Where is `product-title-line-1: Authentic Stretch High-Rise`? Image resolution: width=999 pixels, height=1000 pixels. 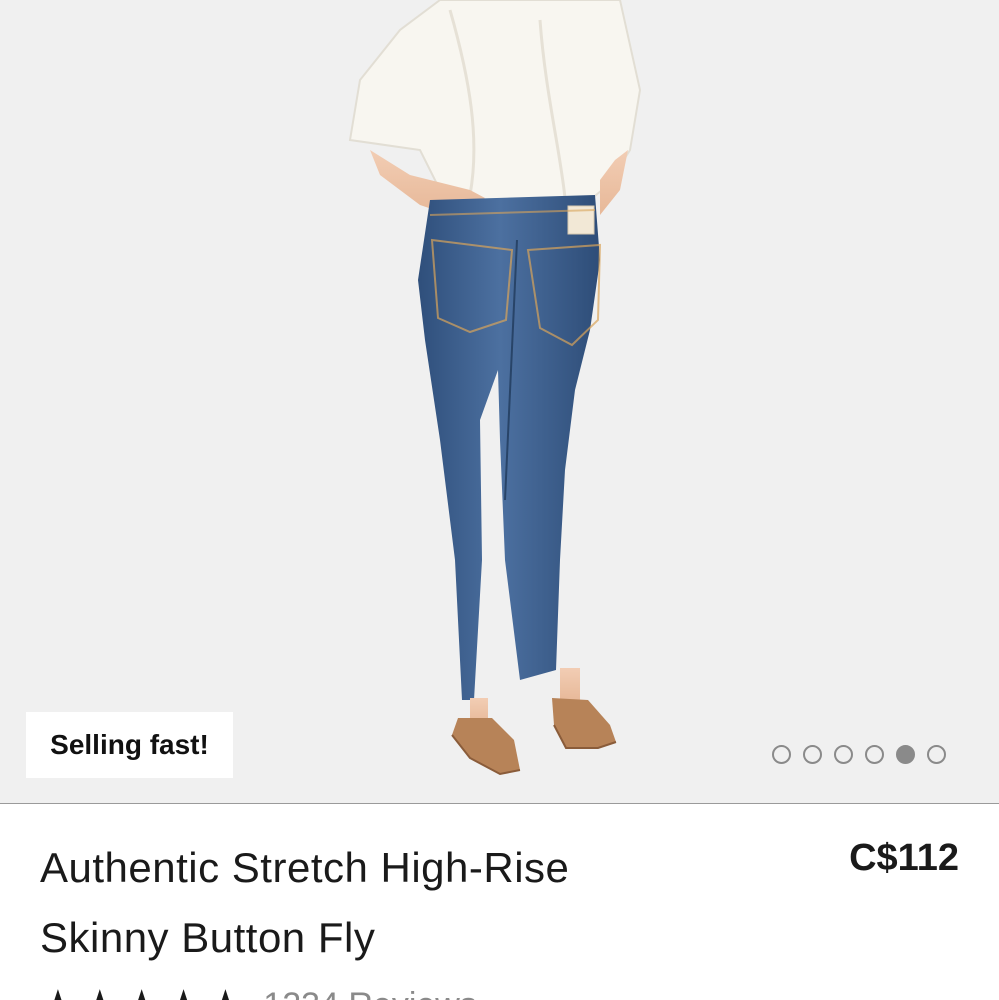 product-title-line-1: Authentic Stretch High-Rise is located at coordinates (305, 867).